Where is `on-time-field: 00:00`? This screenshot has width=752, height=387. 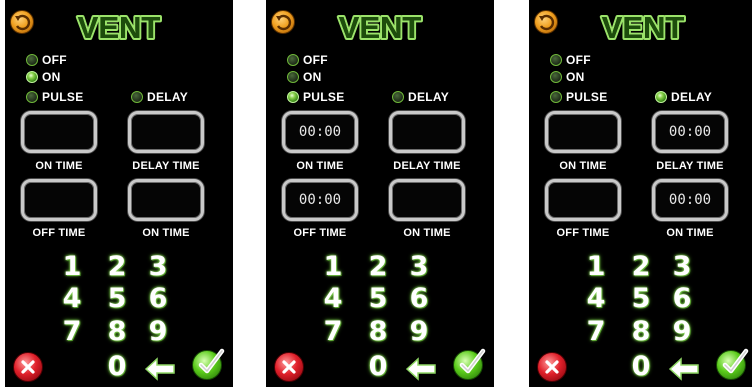 on-time-field: 00:00 is located at coordinates (320, 132).